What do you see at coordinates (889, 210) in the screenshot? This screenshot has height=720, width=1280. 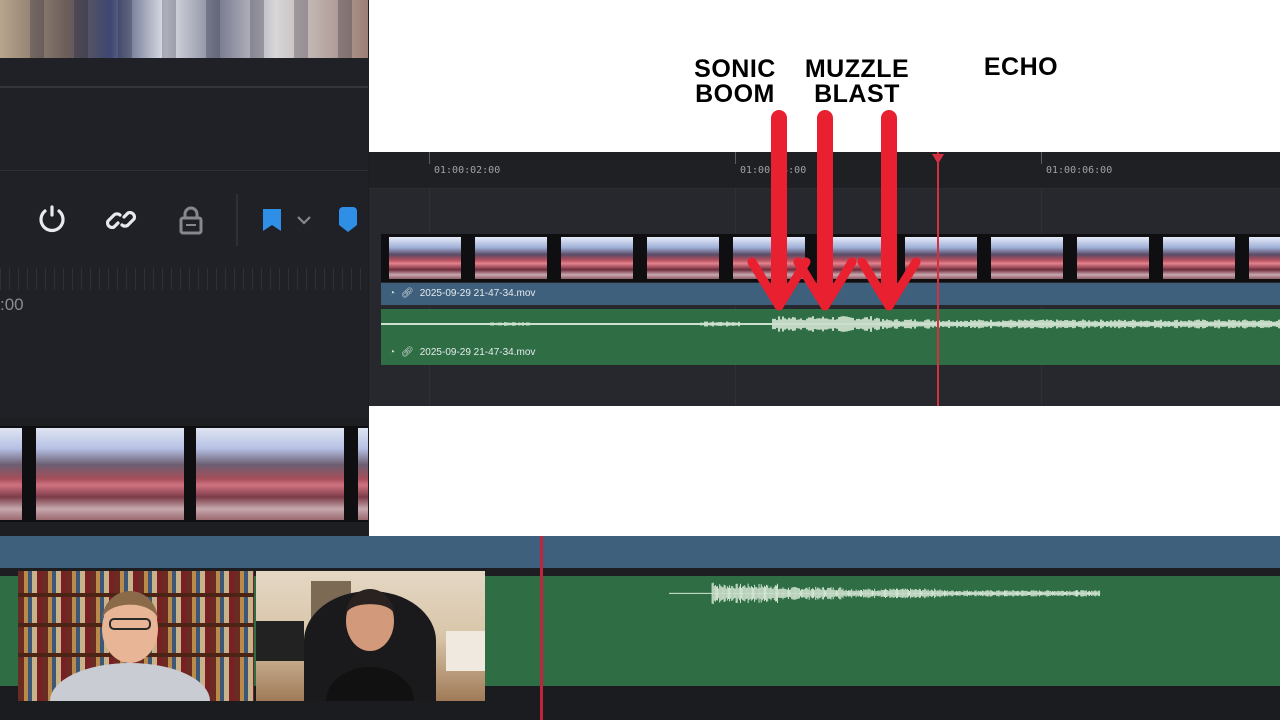 I see `arrow-echo` at bounding box center [889, 210].